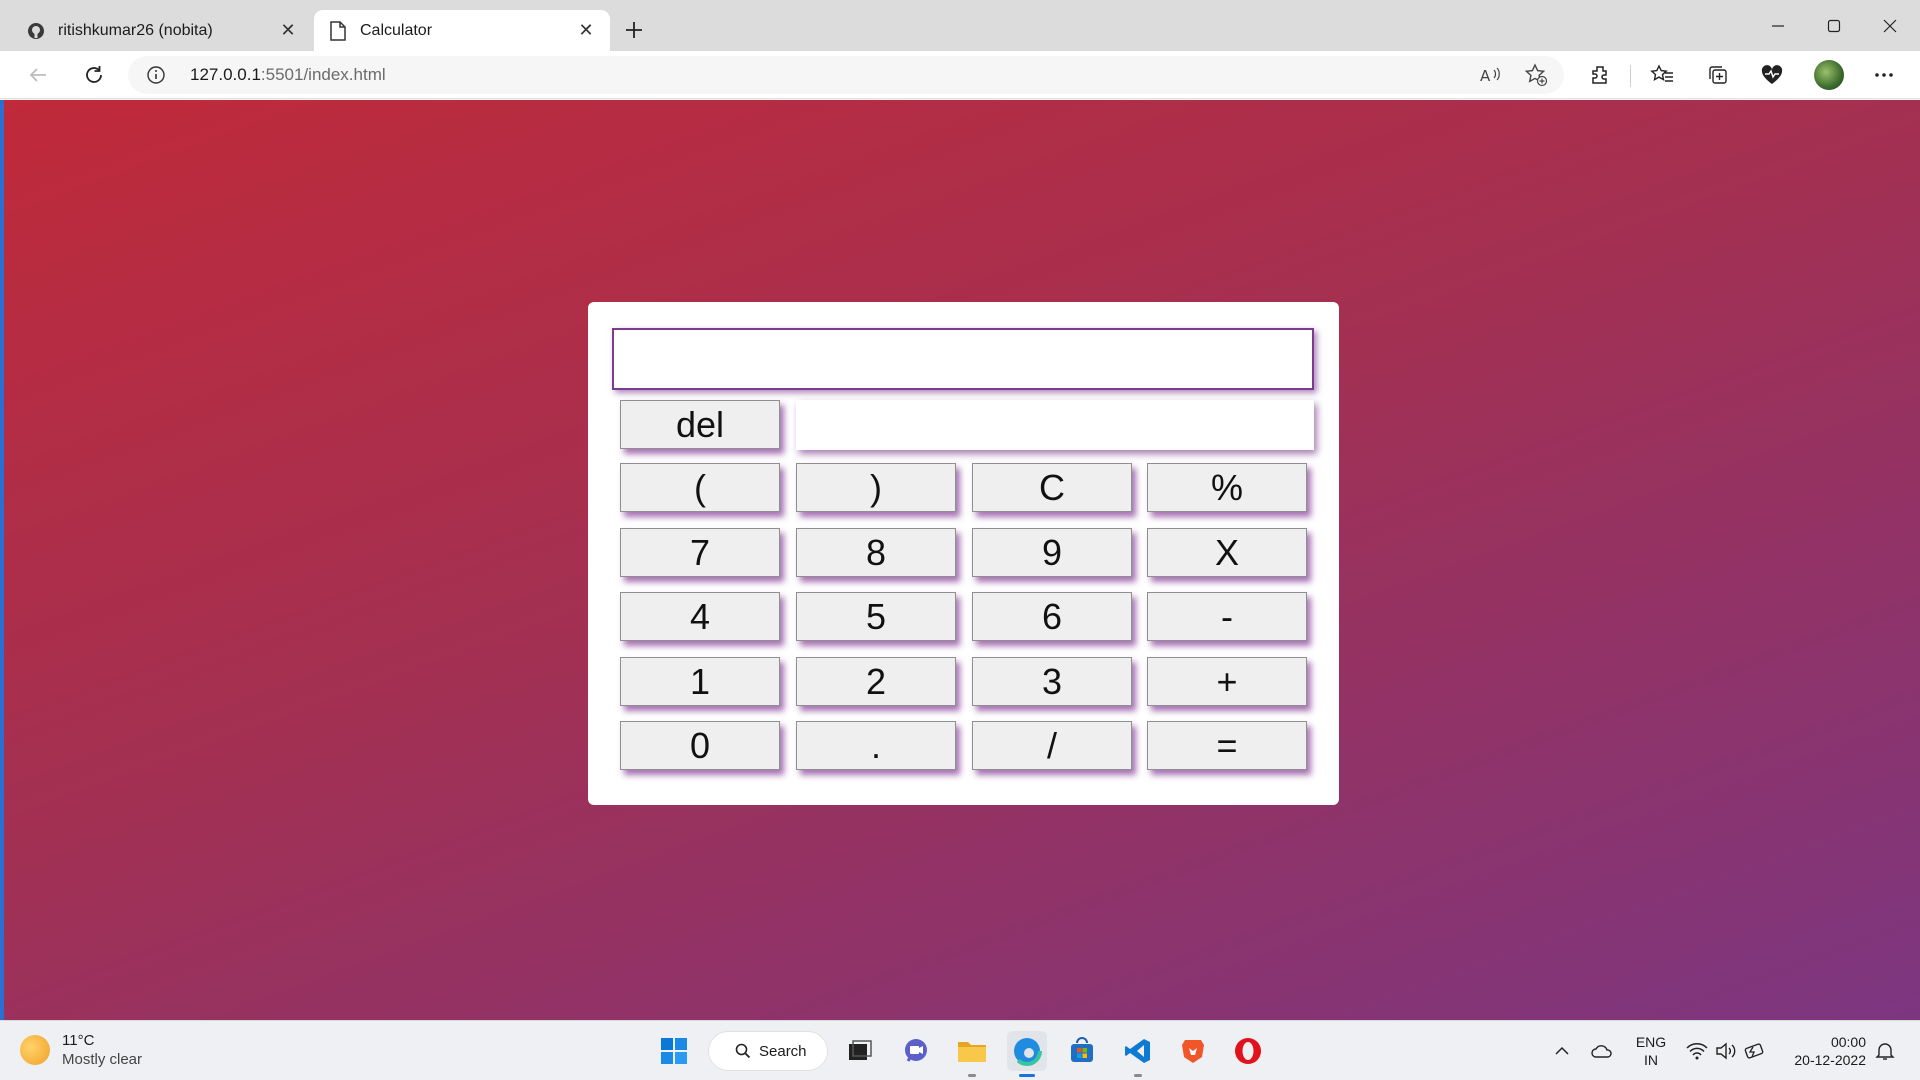 Image resolution: width=1920 pixels, height=1080 pixels. What do you see at coordinates (38, 75) in the screenshot?
I see `back-button` at bounding box center [38, 75].